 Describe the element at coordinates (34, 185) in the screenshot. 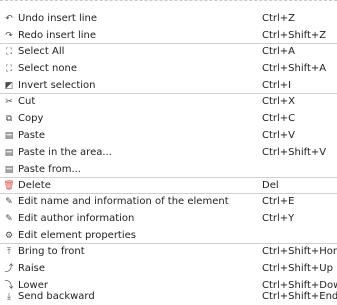

I see `menu-item-label: Delete` at that location.